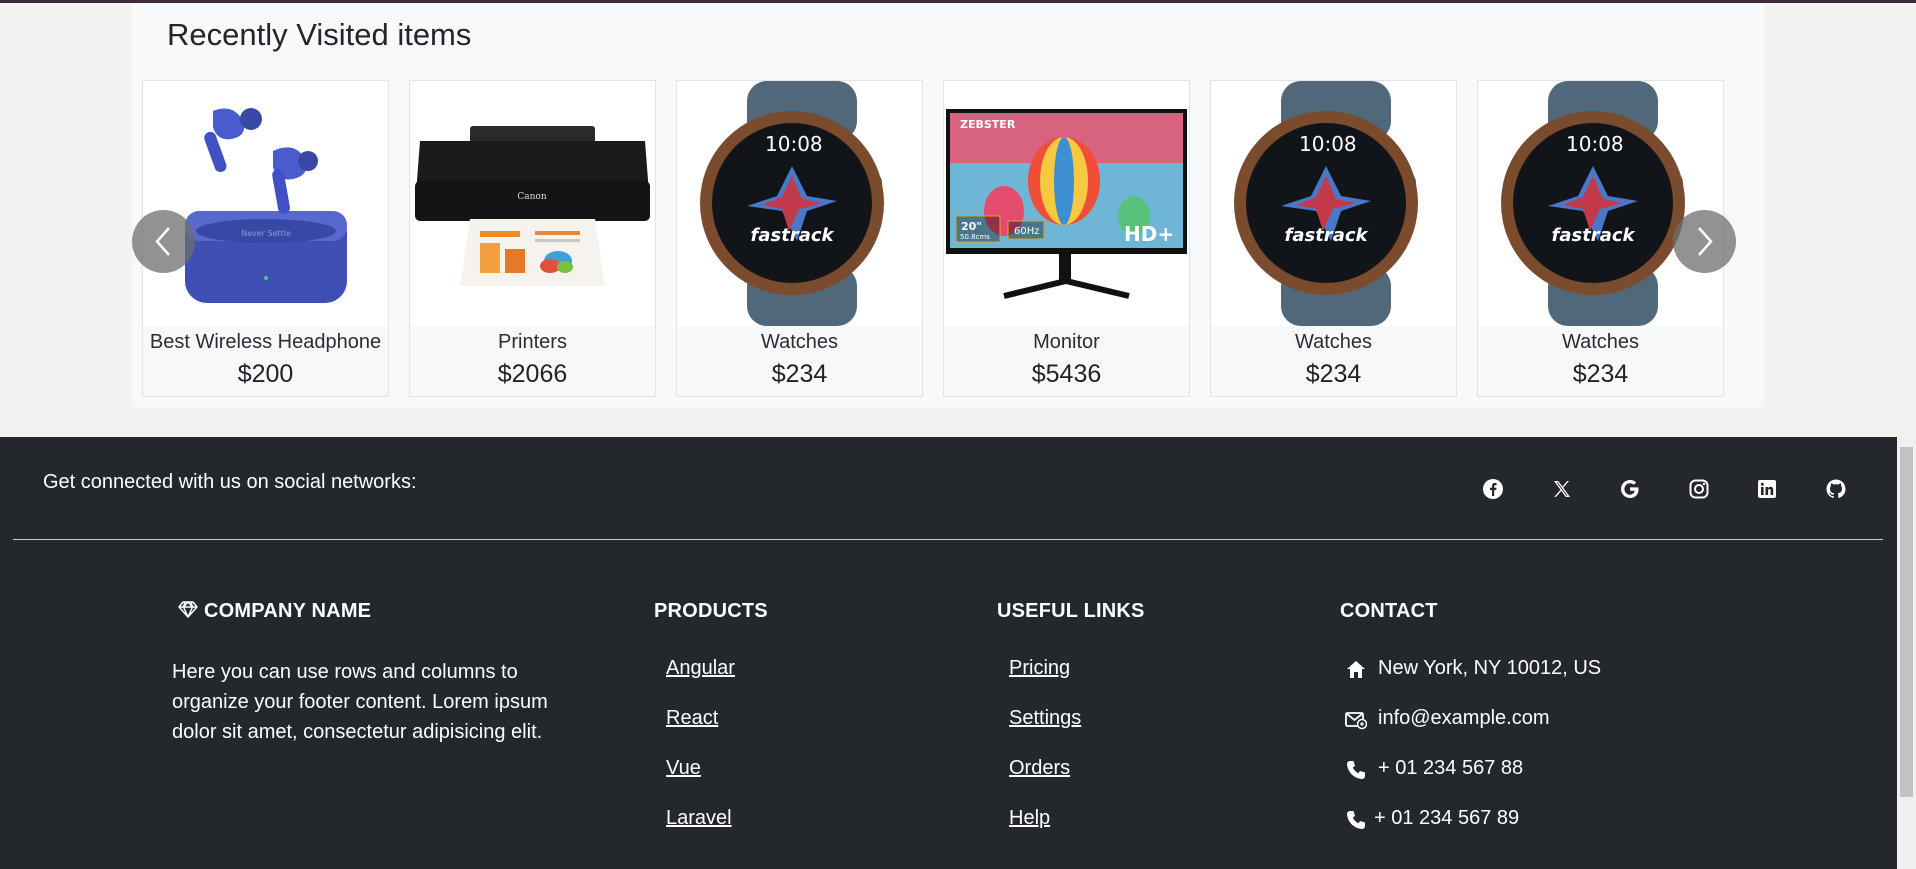  Describe the element at coordinates (711, 611) in the screenshot. I see `products-heading: PRODUCTS` at that location.